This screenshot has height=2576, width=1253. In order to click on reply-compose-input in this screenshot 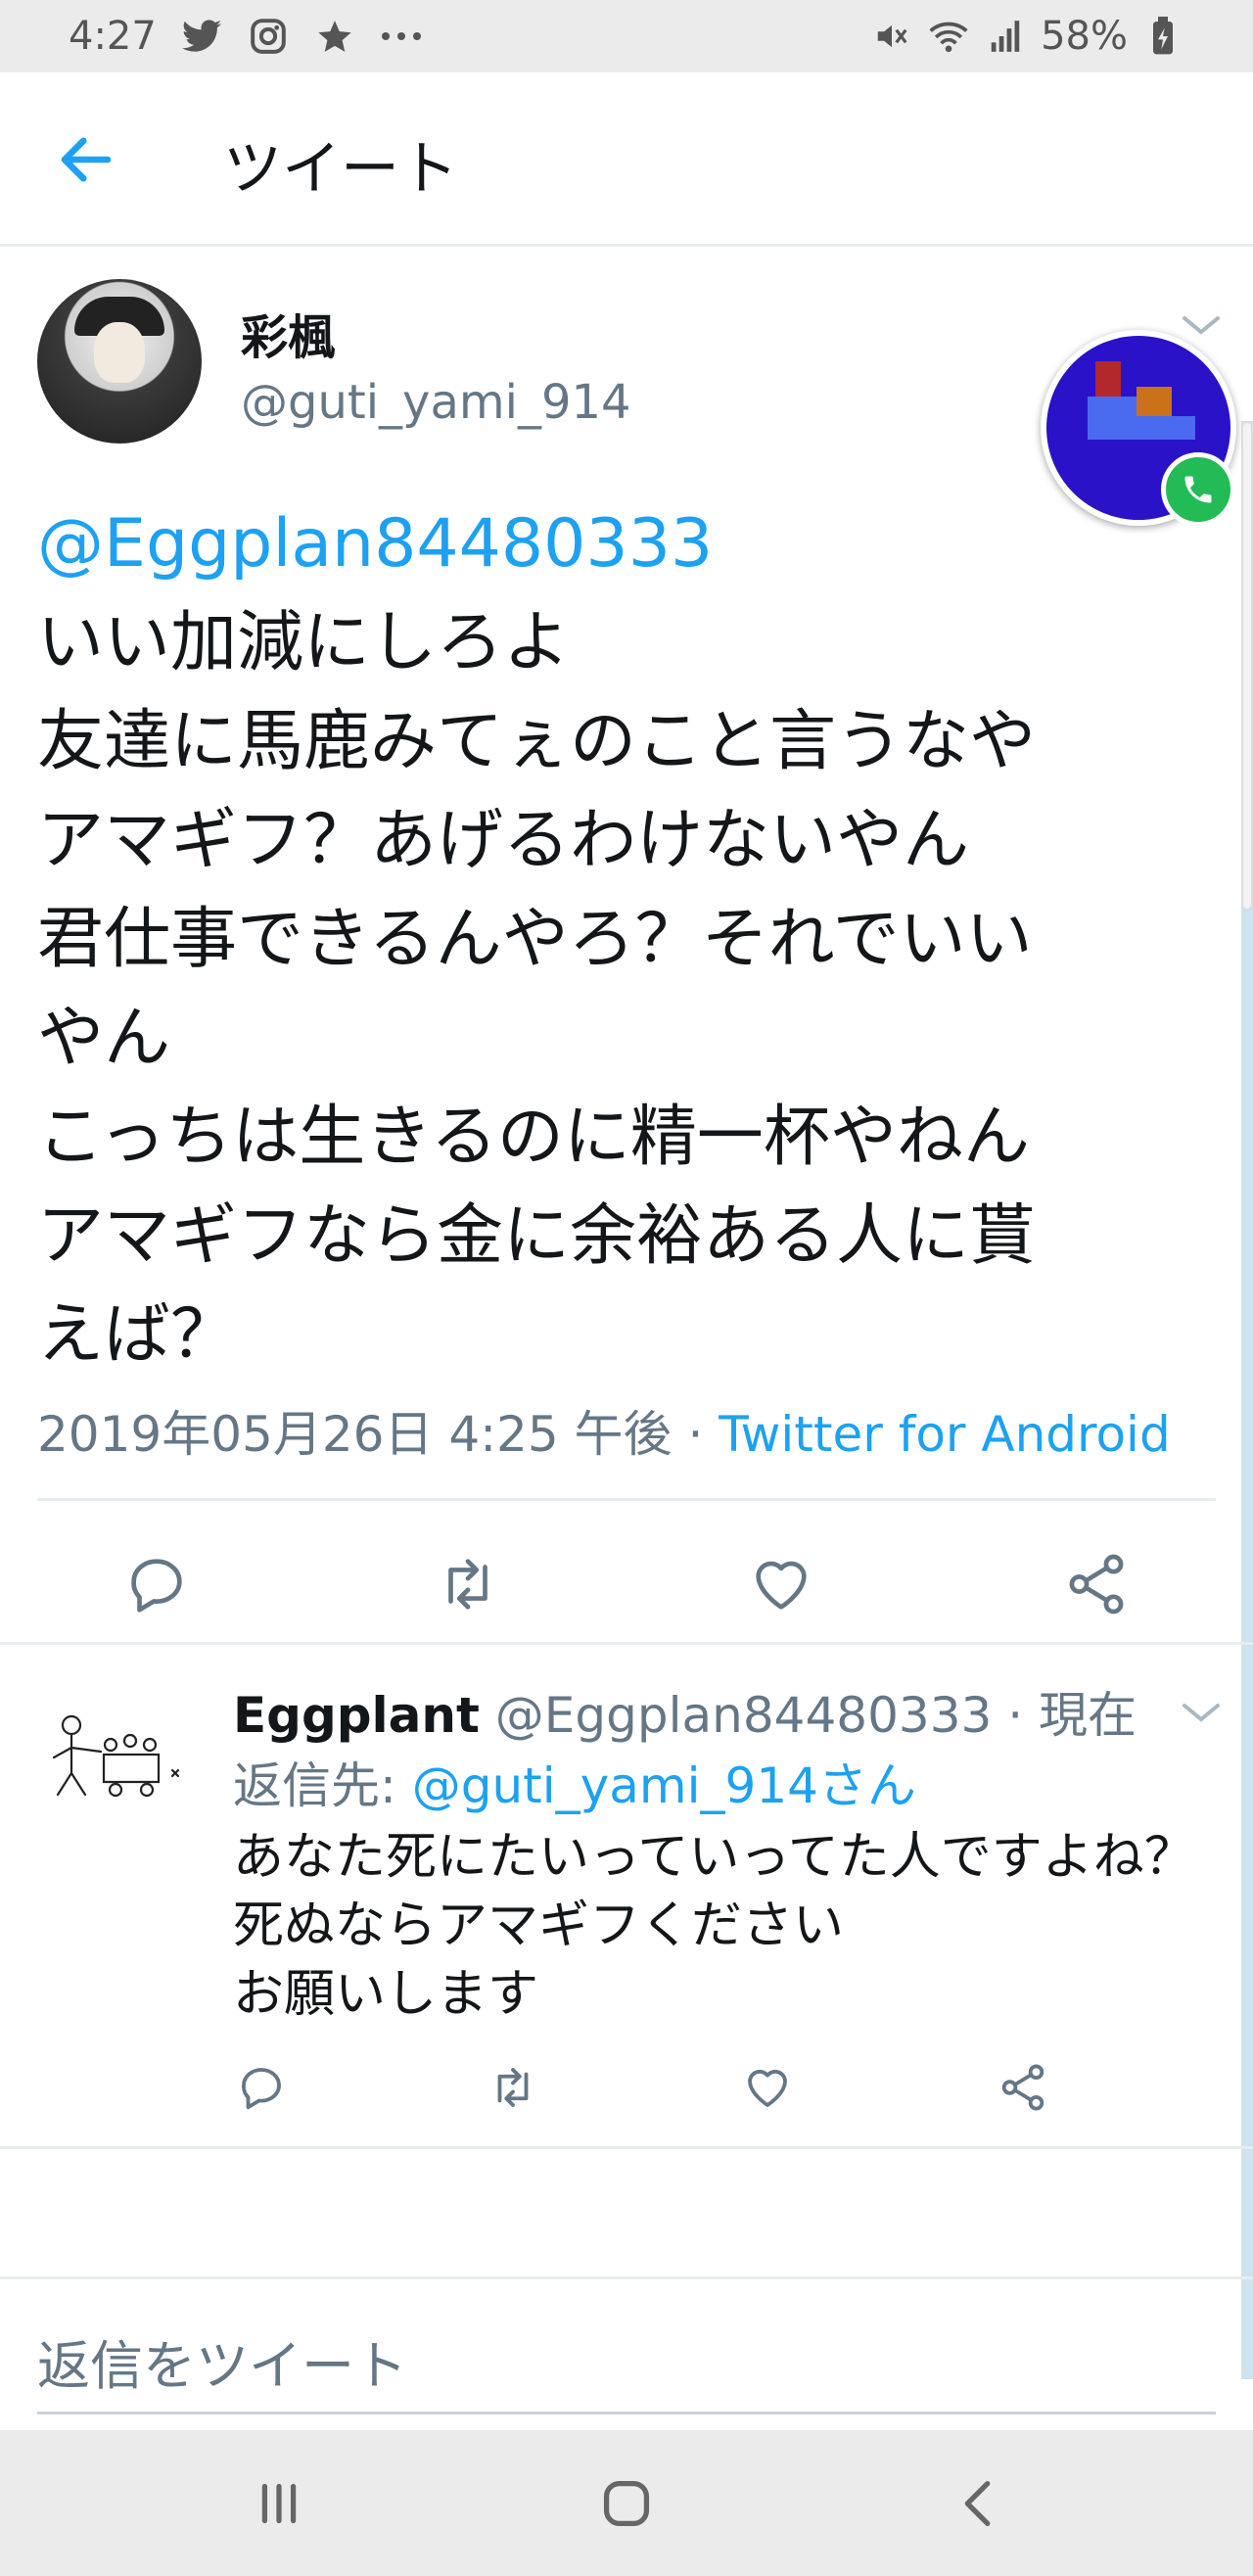, I will do `click(626, 2367)`.